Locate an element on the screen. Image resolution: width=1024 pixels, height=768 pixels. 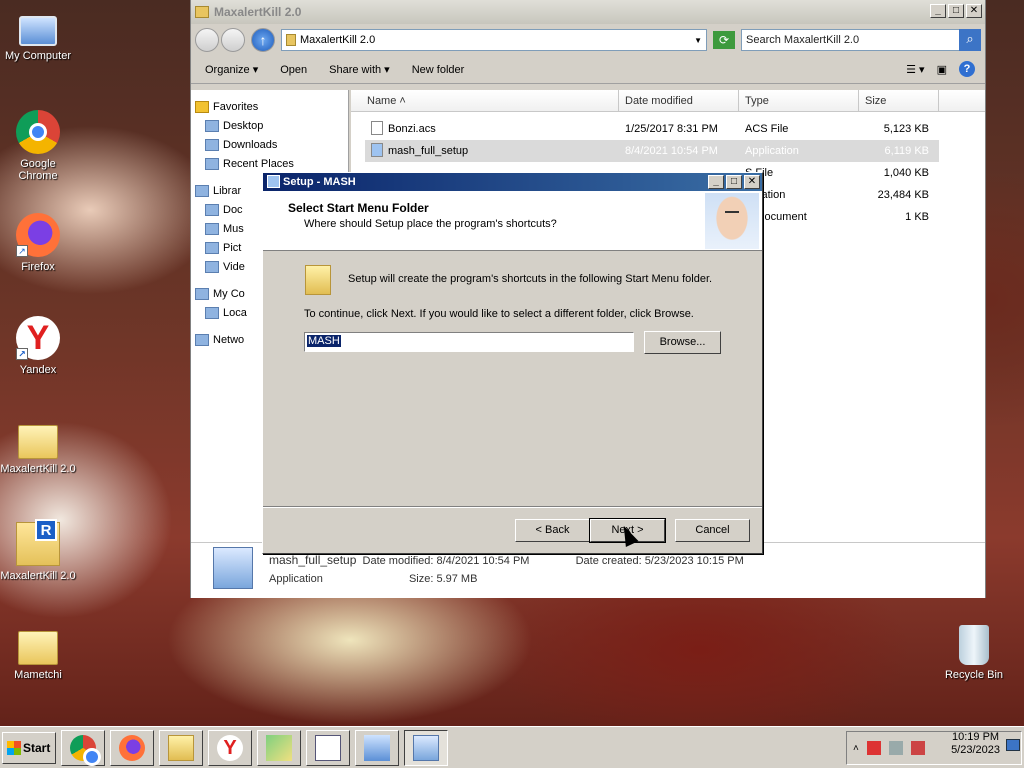
explorer-title: MaxalertKill 2.0 is located at coordinates (258, 12).